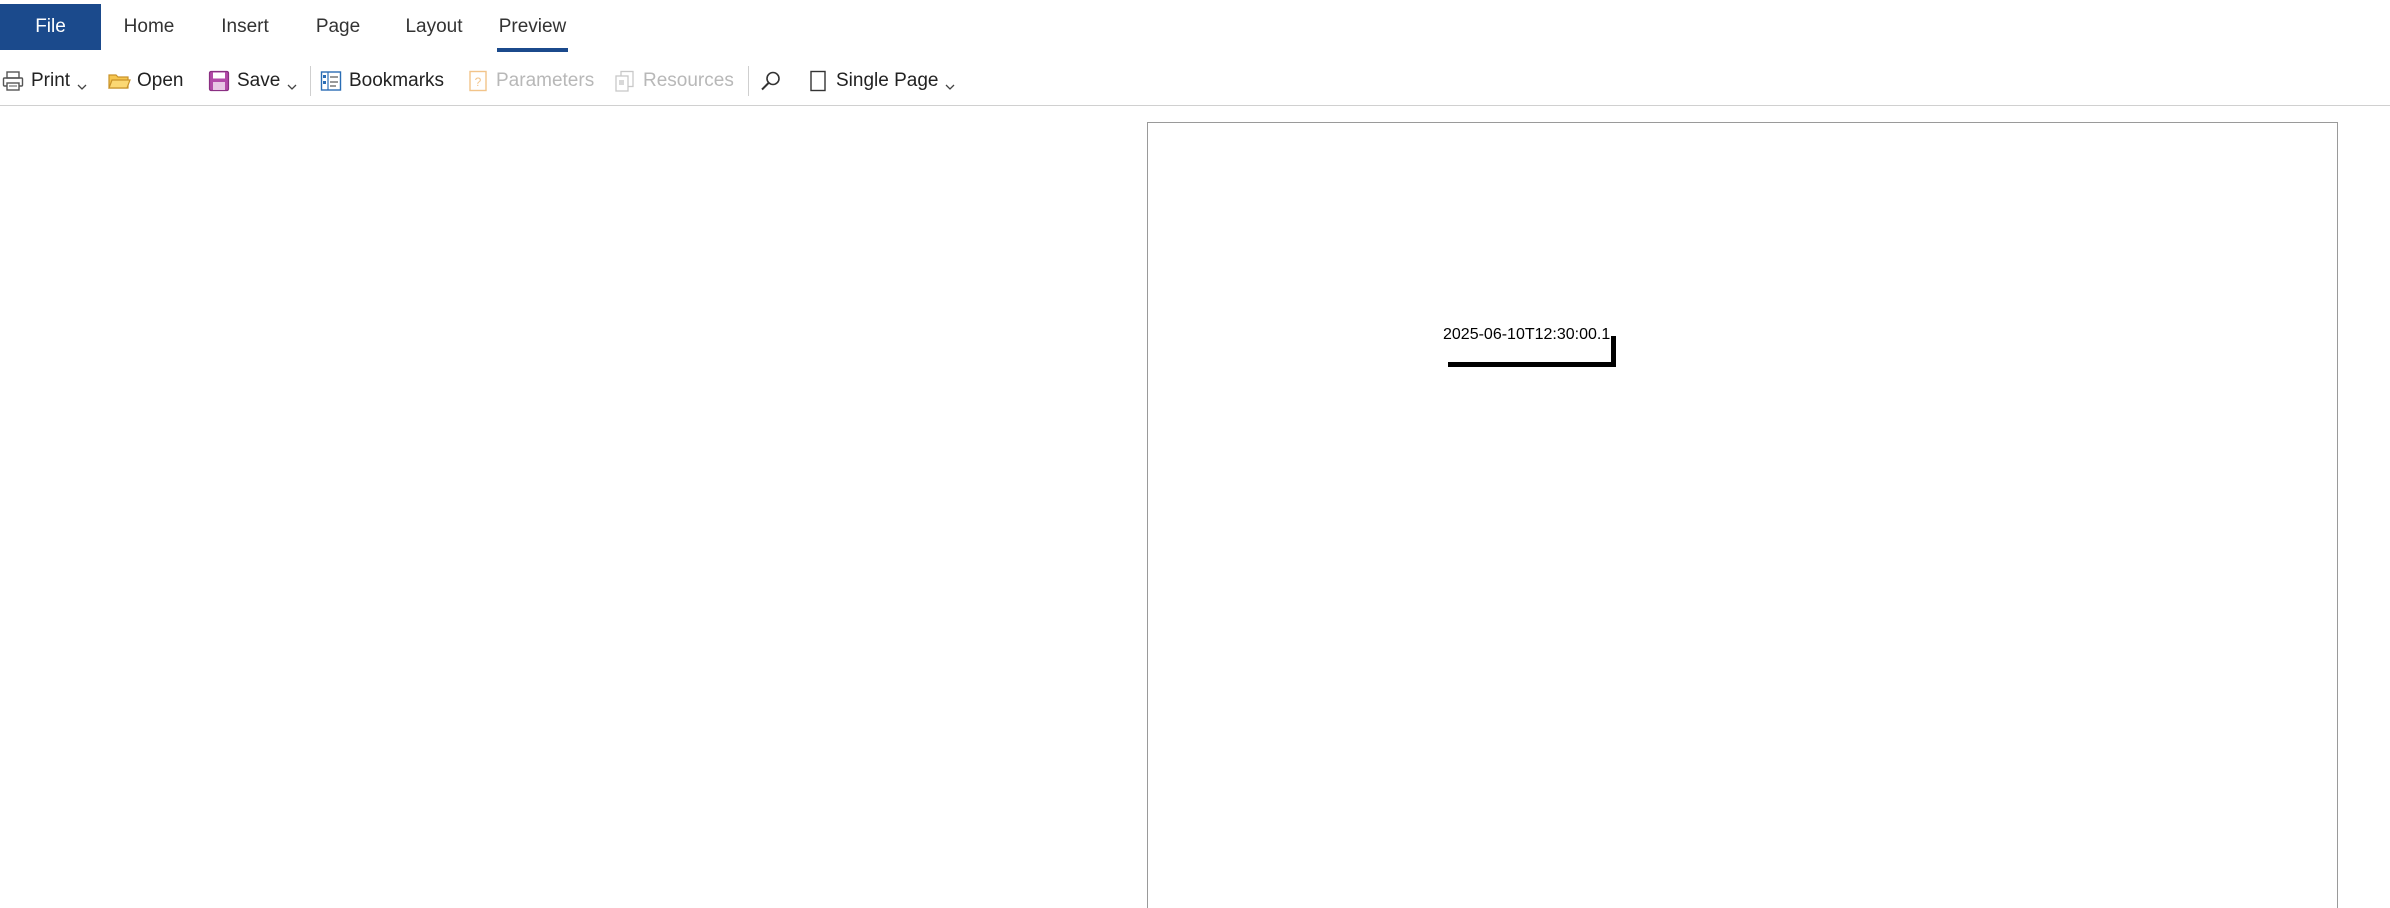 Image resolution: width=2390 pixels, height=908 pixels. What do you see at coordinates (887, 80) in the screenshot?
I see `view-mode-label: Single Page` at bounding box center [887, 80].